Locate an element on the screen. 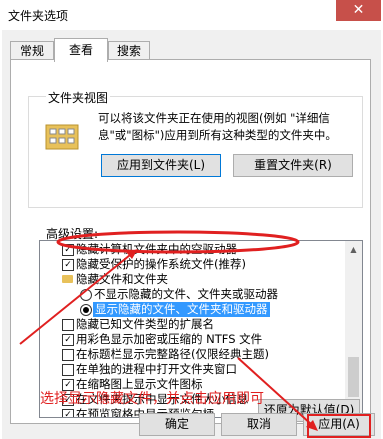 The height and width of the screenshot is (439, 383). setting-hide-extensions: 隐藏已知文件类型的扩展名 is located at coordinates (192, 324).